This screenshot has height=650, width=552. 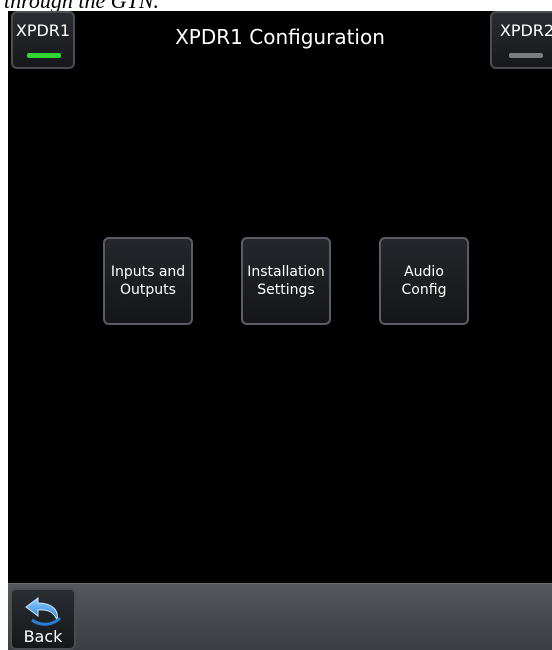 I want to click on inputs-and-outputs-label: Inputs and Outputs, so click(x=148, y=281).